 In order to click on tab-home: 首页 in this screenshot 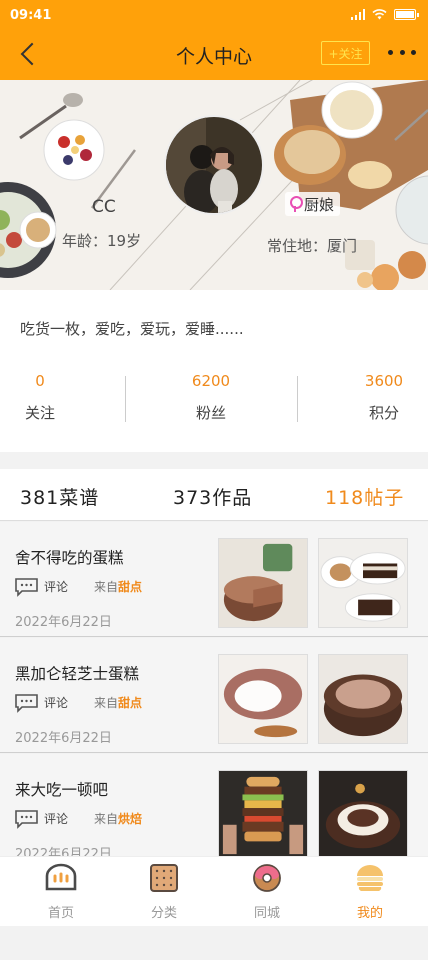, I will do `click(61, 892)`.